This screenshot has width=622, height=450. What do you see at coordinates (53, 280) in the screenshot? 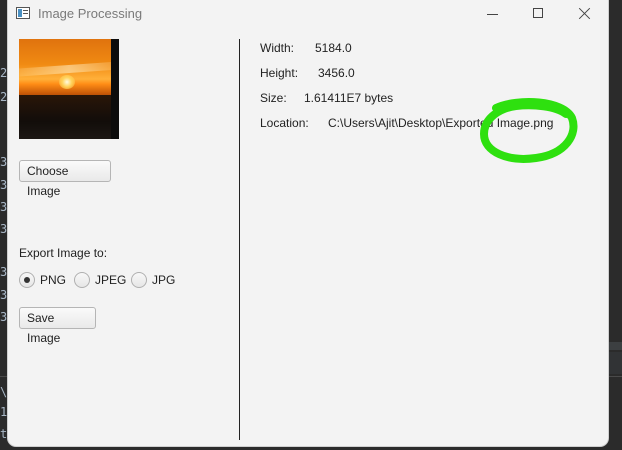
I see `png-radio-label: PNG` at bounding box center [53, 280].